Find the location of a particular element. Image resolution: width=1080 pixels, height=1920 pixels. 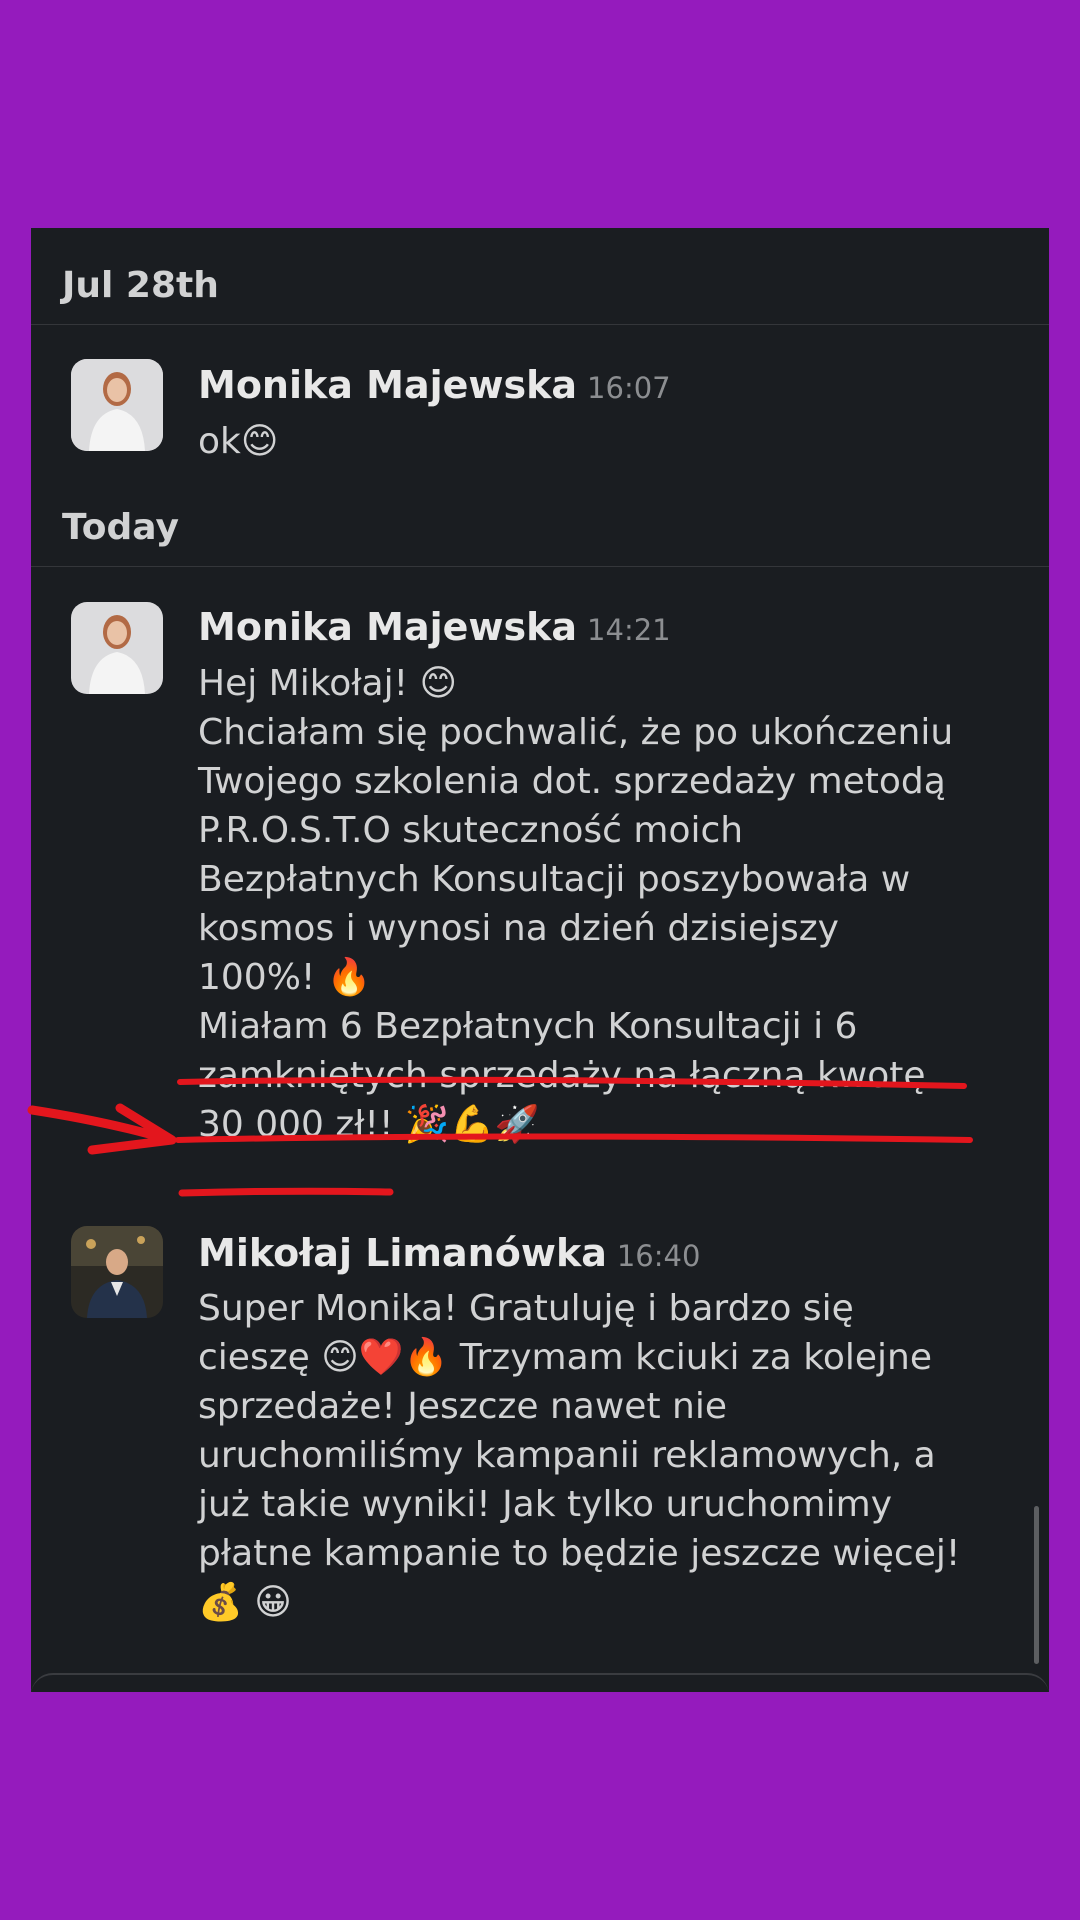

message-header: Monika Majewska 16:07 is located at coordinates (434, 385).